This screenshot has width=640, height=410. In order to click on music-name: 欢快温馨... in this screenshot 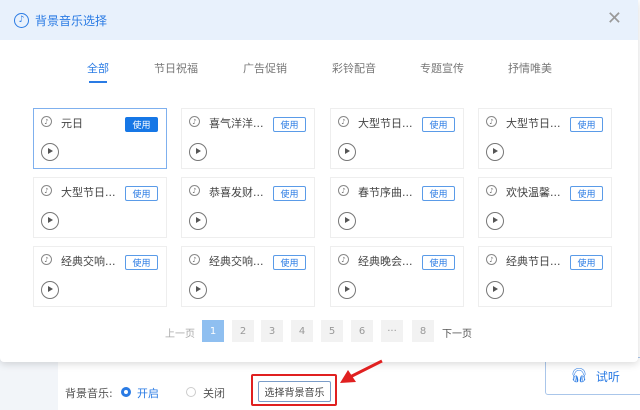, I will do `click(533, 192)`.